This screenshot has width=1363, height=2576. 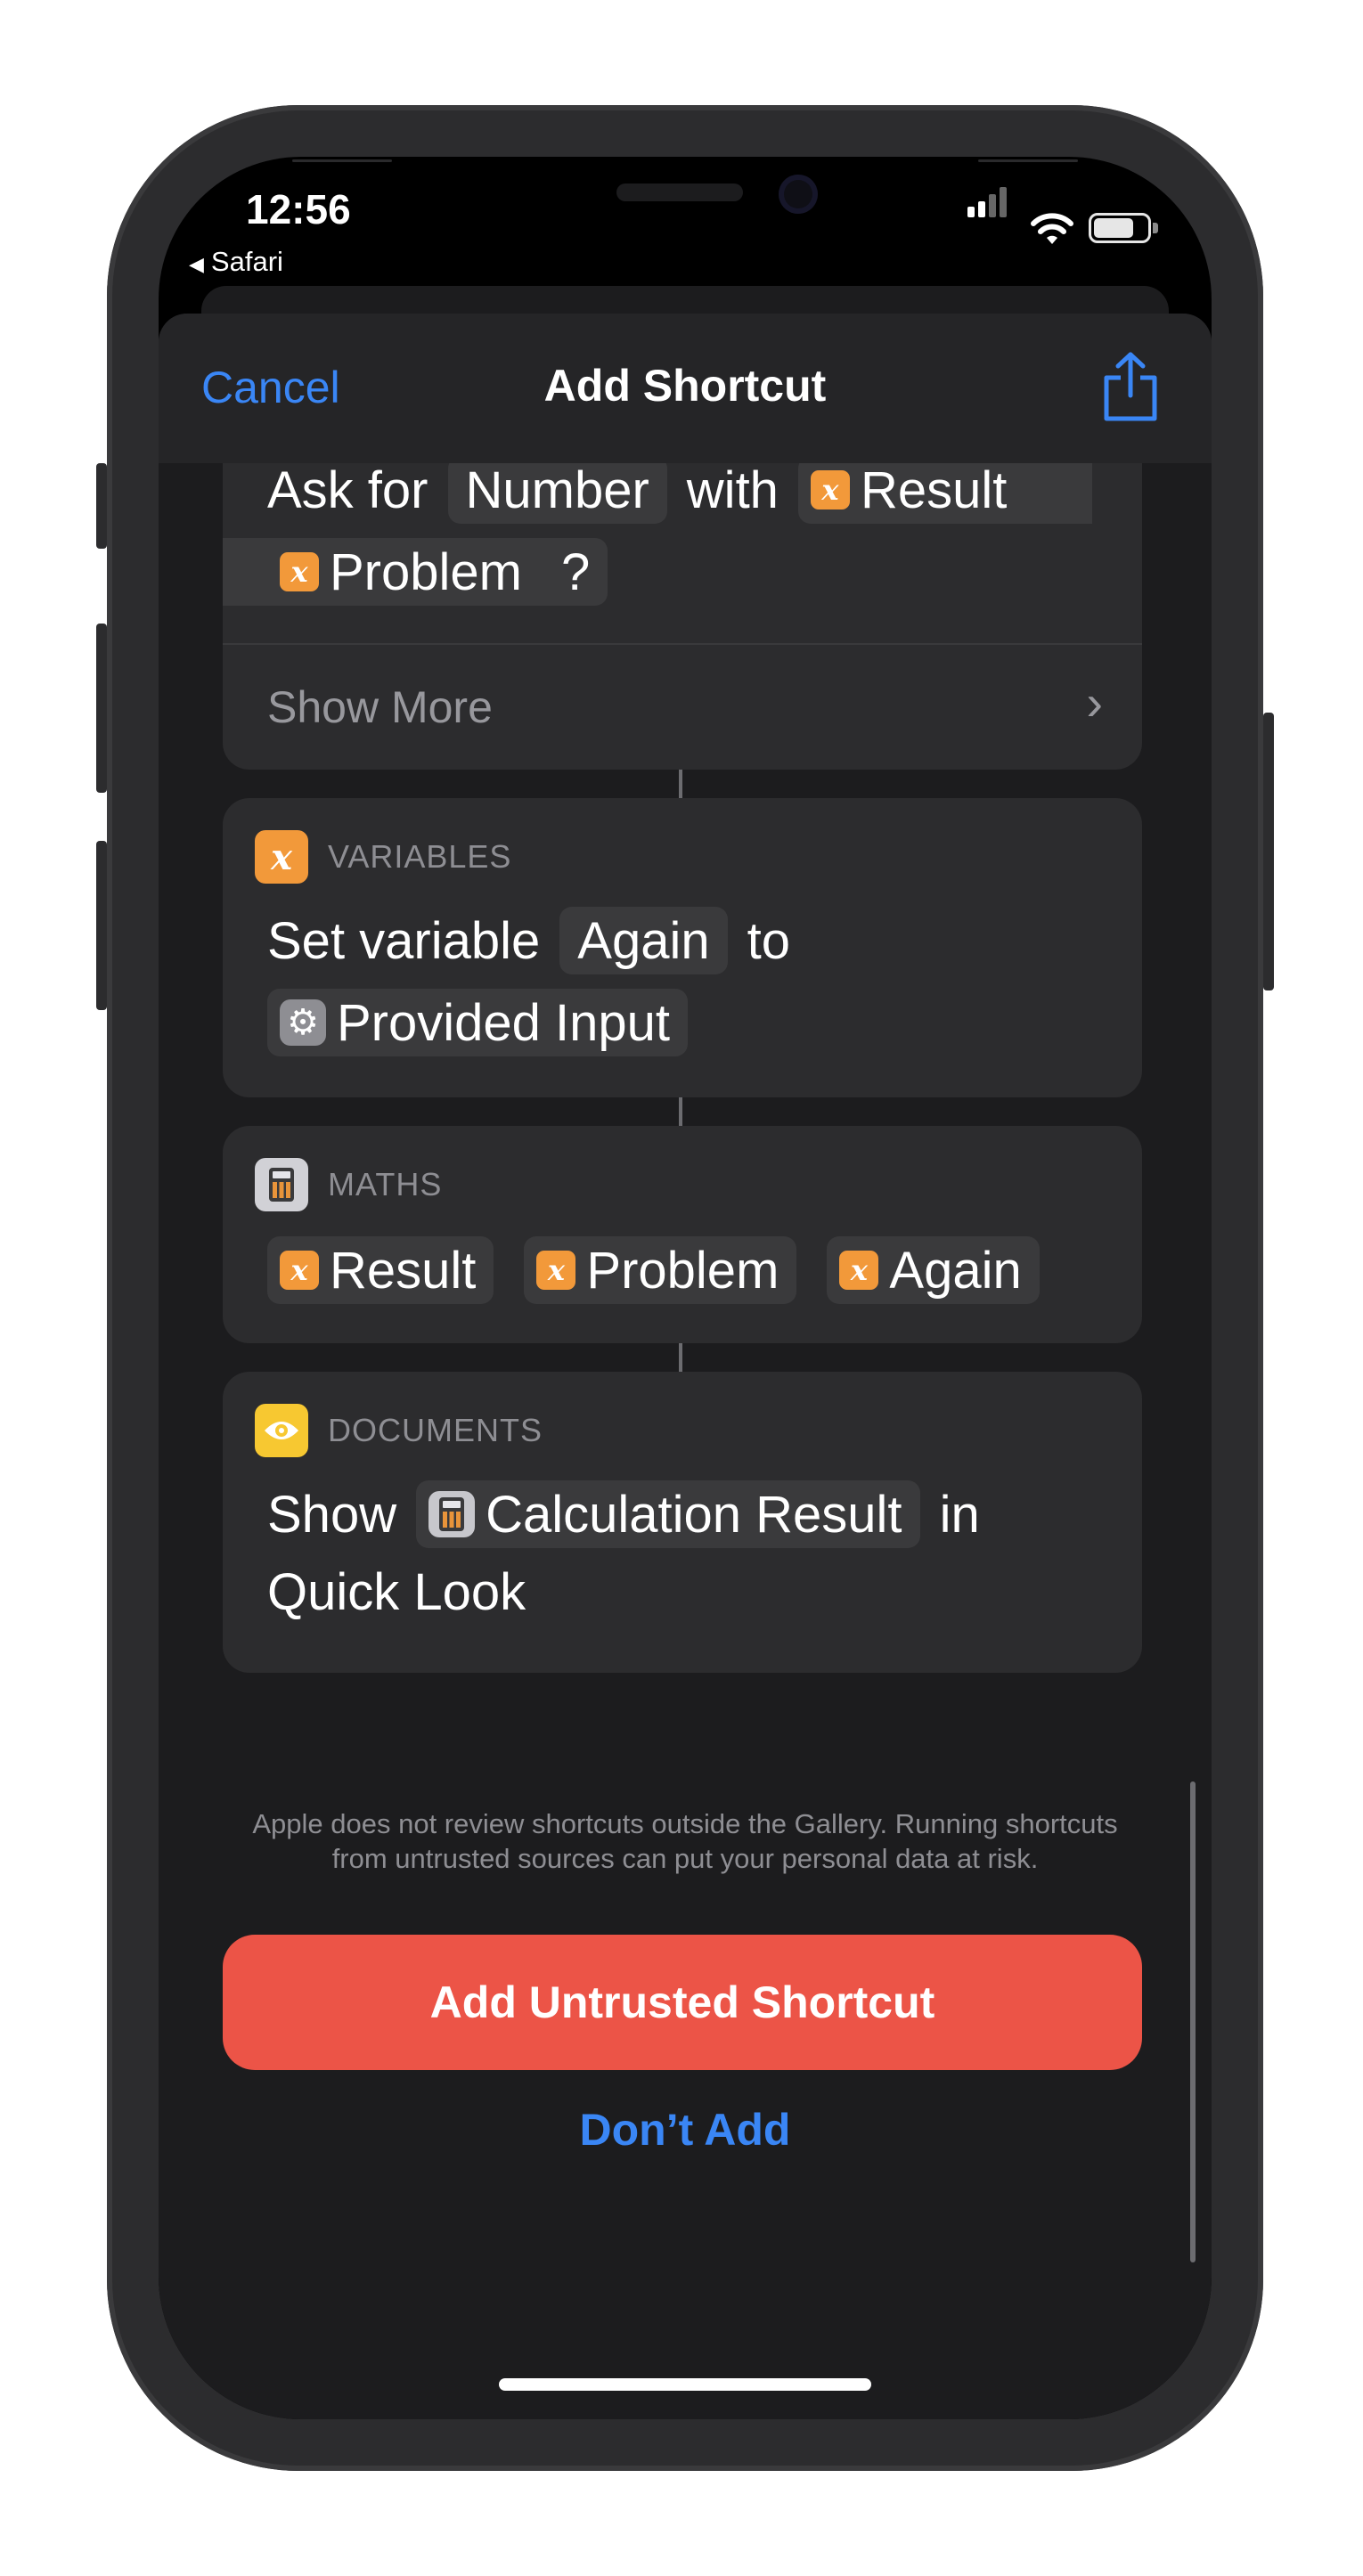 What do you see at coordinates (685, 2384) in the screenshot?
I see `home-indicator` at bounding box center [685, 2384].